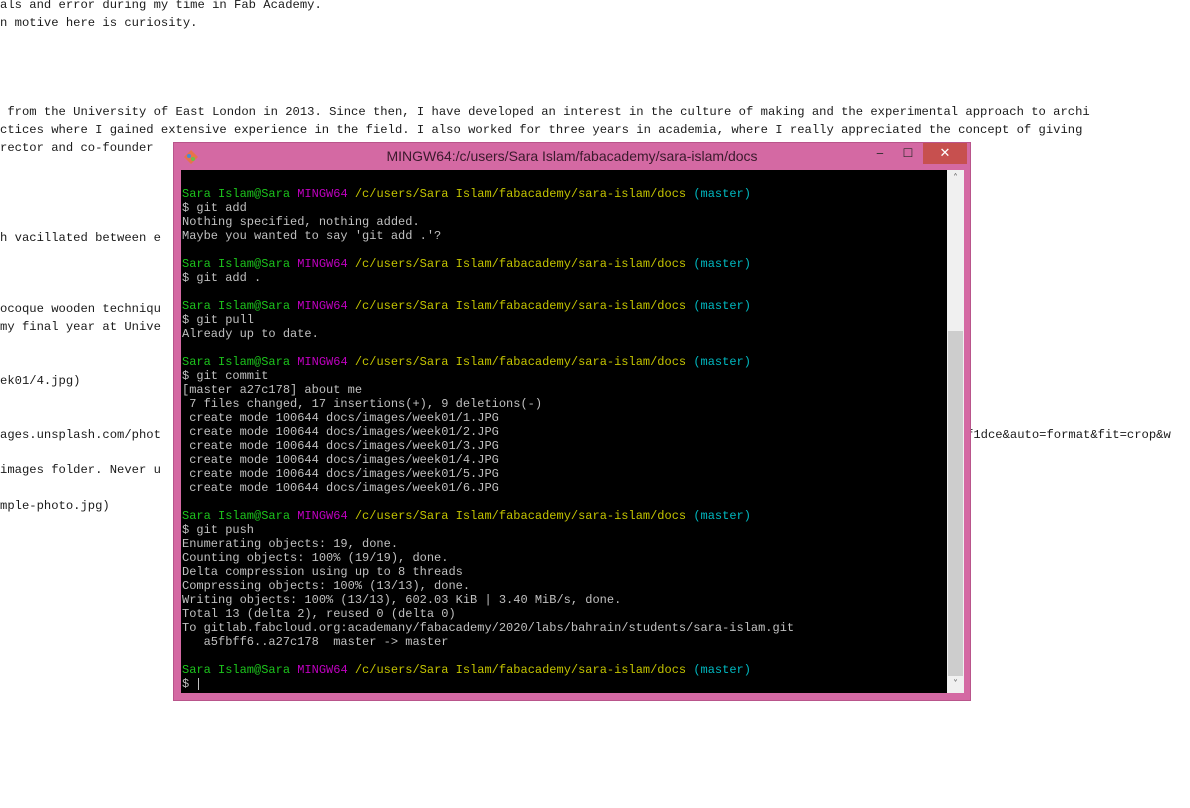 This screenshot has height=808, width=1190. I want to click on document-text-line: n motive here is curiosity., so click(99, 22).